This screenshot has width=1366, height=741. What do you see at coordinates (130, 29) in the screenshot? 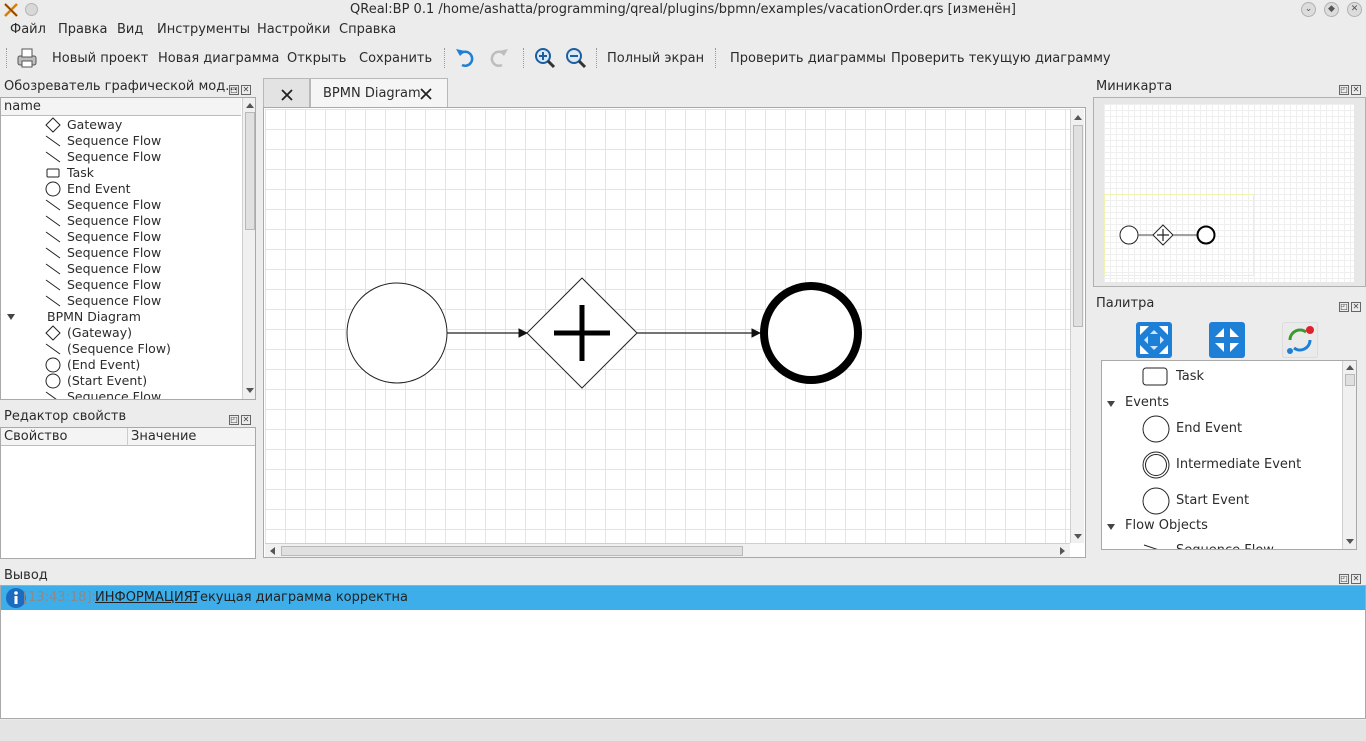
I see `menu-view: Вид` at bounding box center [130, 29].